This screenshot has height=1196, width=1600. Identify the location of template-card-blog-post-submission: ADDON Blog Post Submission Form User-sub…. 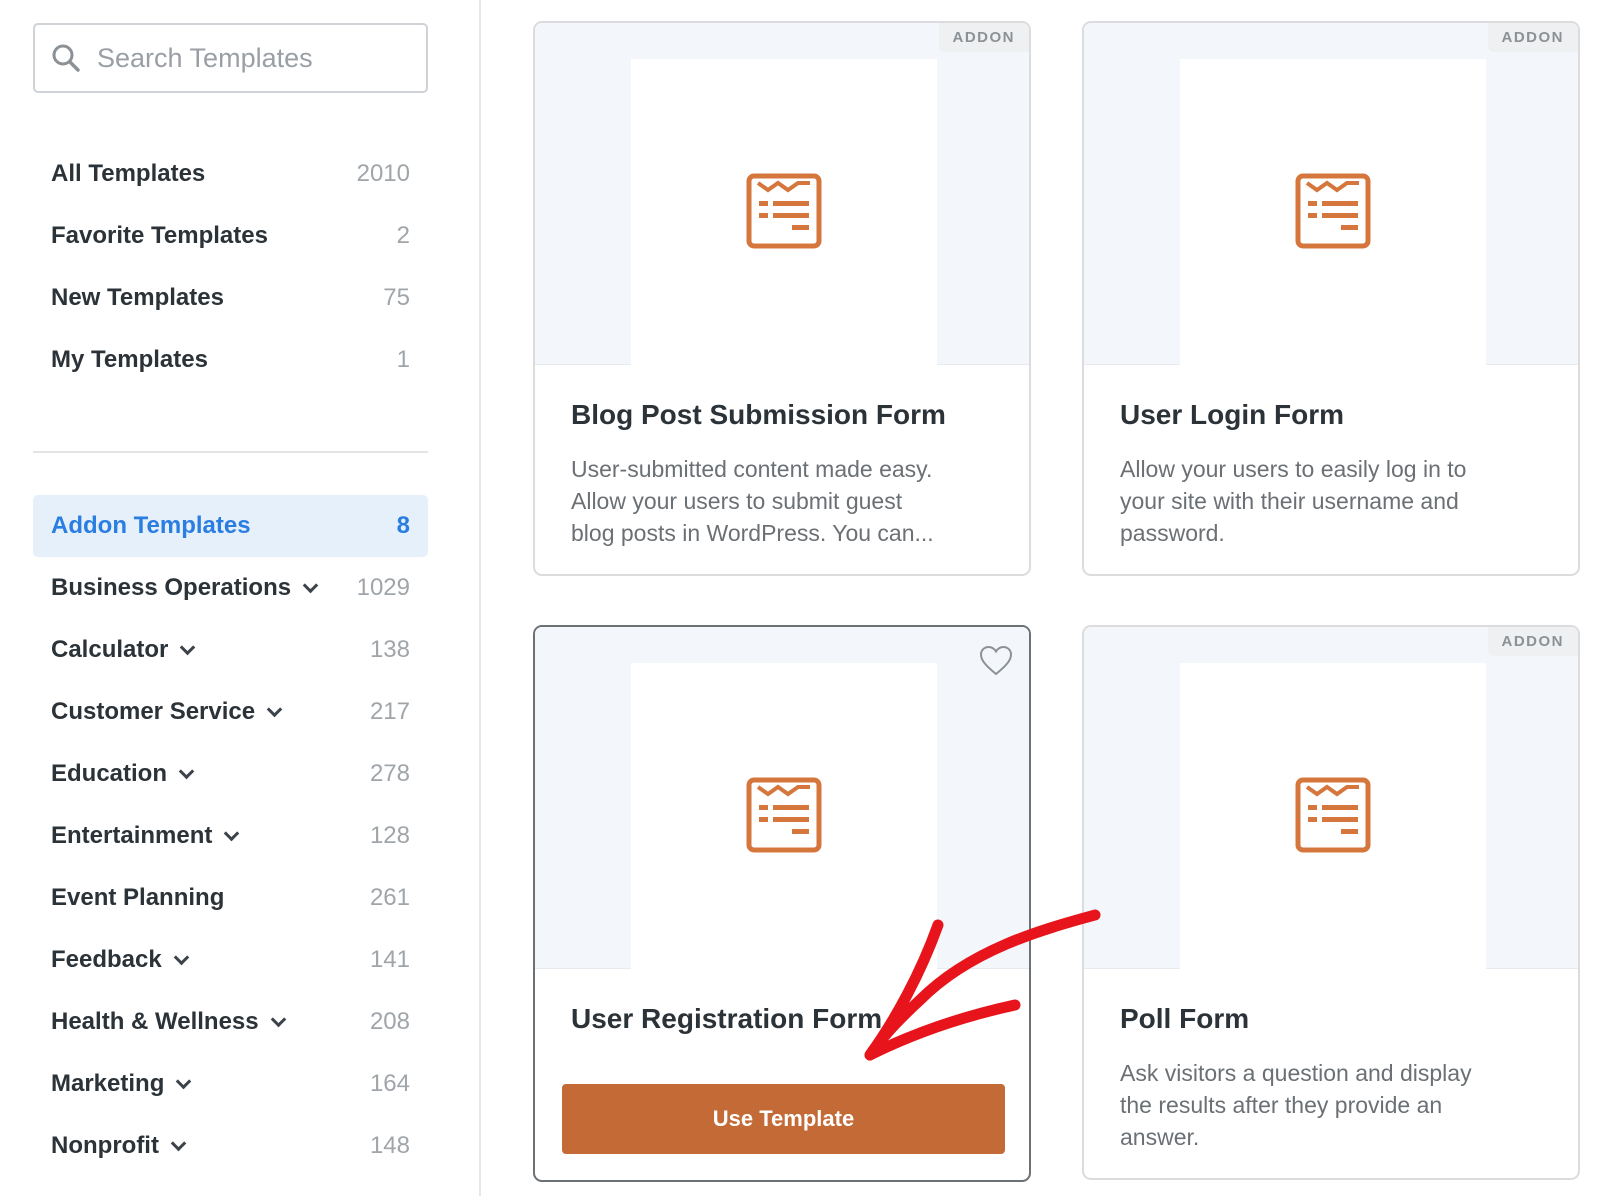
(782, 298).